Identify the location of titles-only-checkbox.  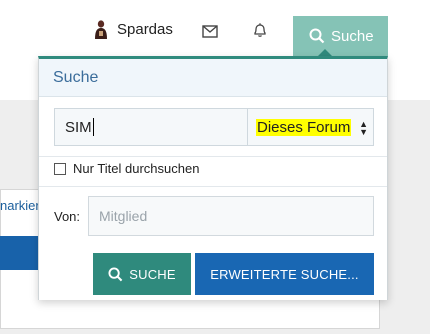
(60, 168).